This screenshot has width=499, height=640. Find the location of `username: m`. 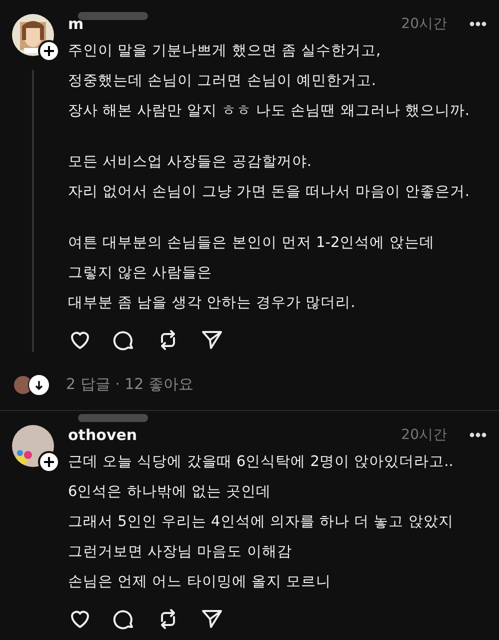

username: m is located at coordinates (76, 24).